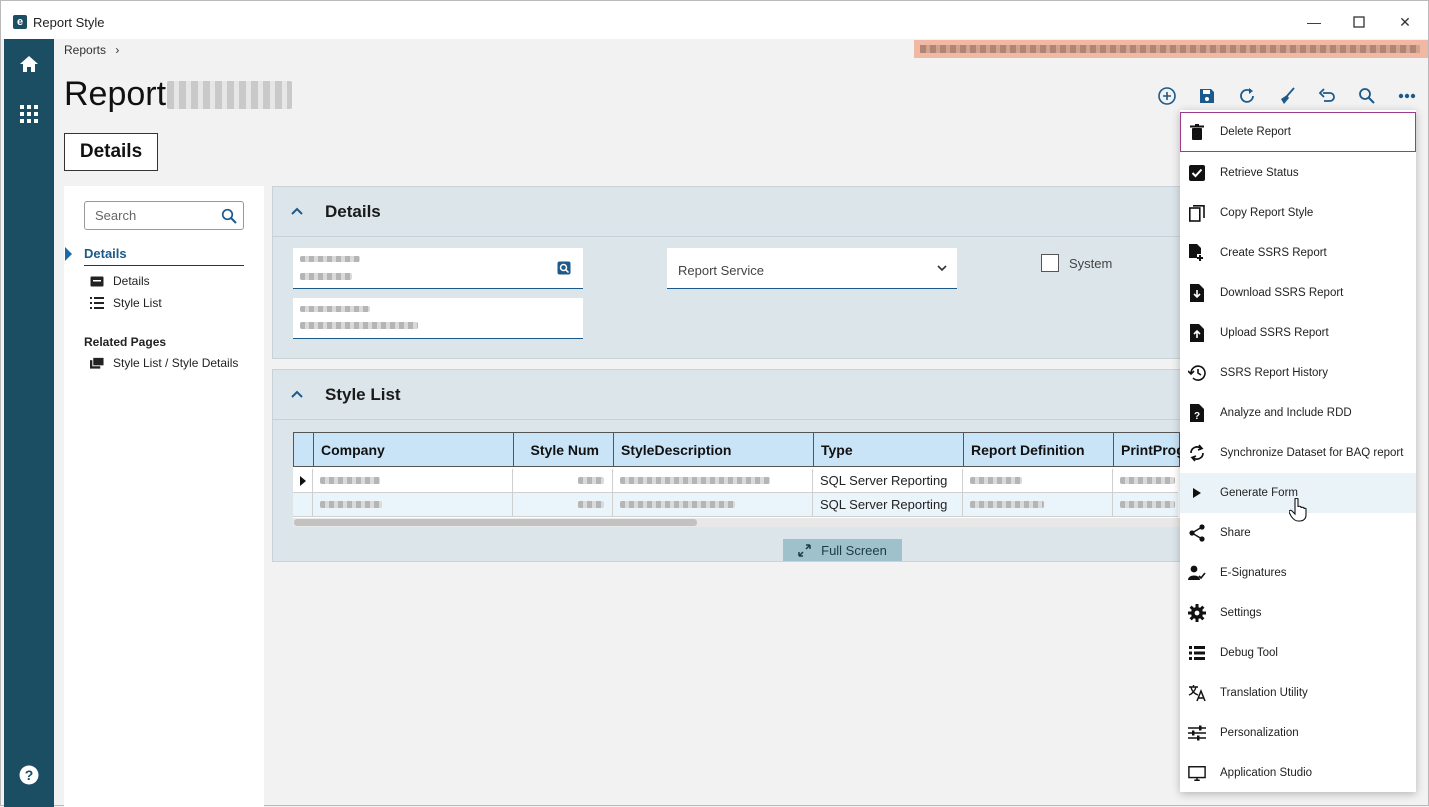 The height and width of the screenshot is (807, 1429). What do you see at coordinates (1050, 263) in the screenshot?
I see `system-checkbox` at bounding box center [1050, 263].